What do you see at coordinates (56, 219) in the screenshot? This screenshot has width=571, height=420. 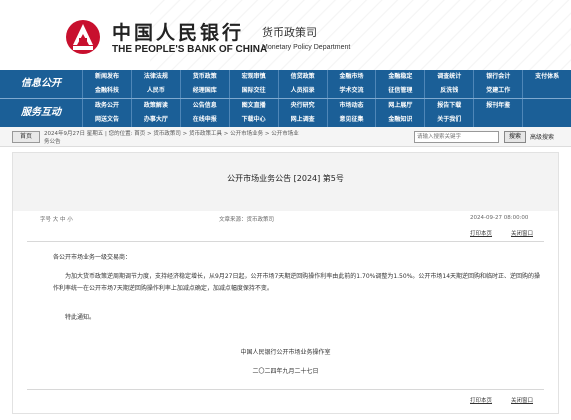 I see `font-size-selector: 字号 大 中 小` at bounding box center [56, 219].